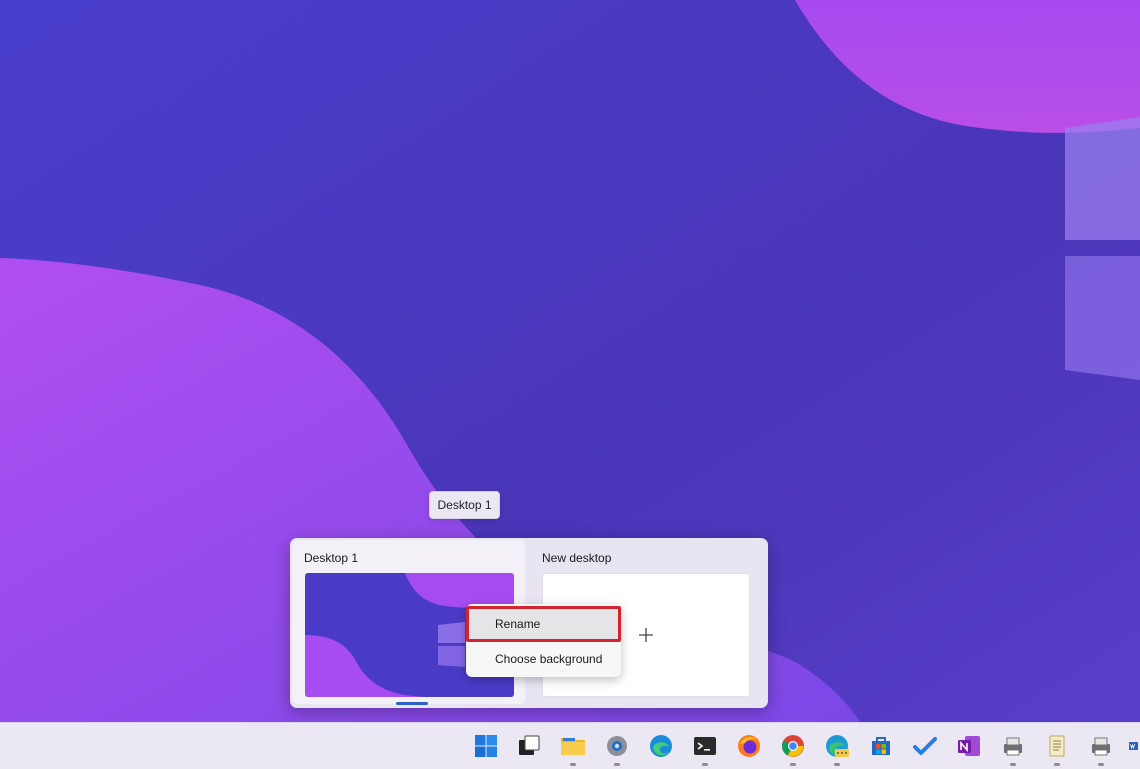  I want to click on chrome-icon, so click(793, 749).